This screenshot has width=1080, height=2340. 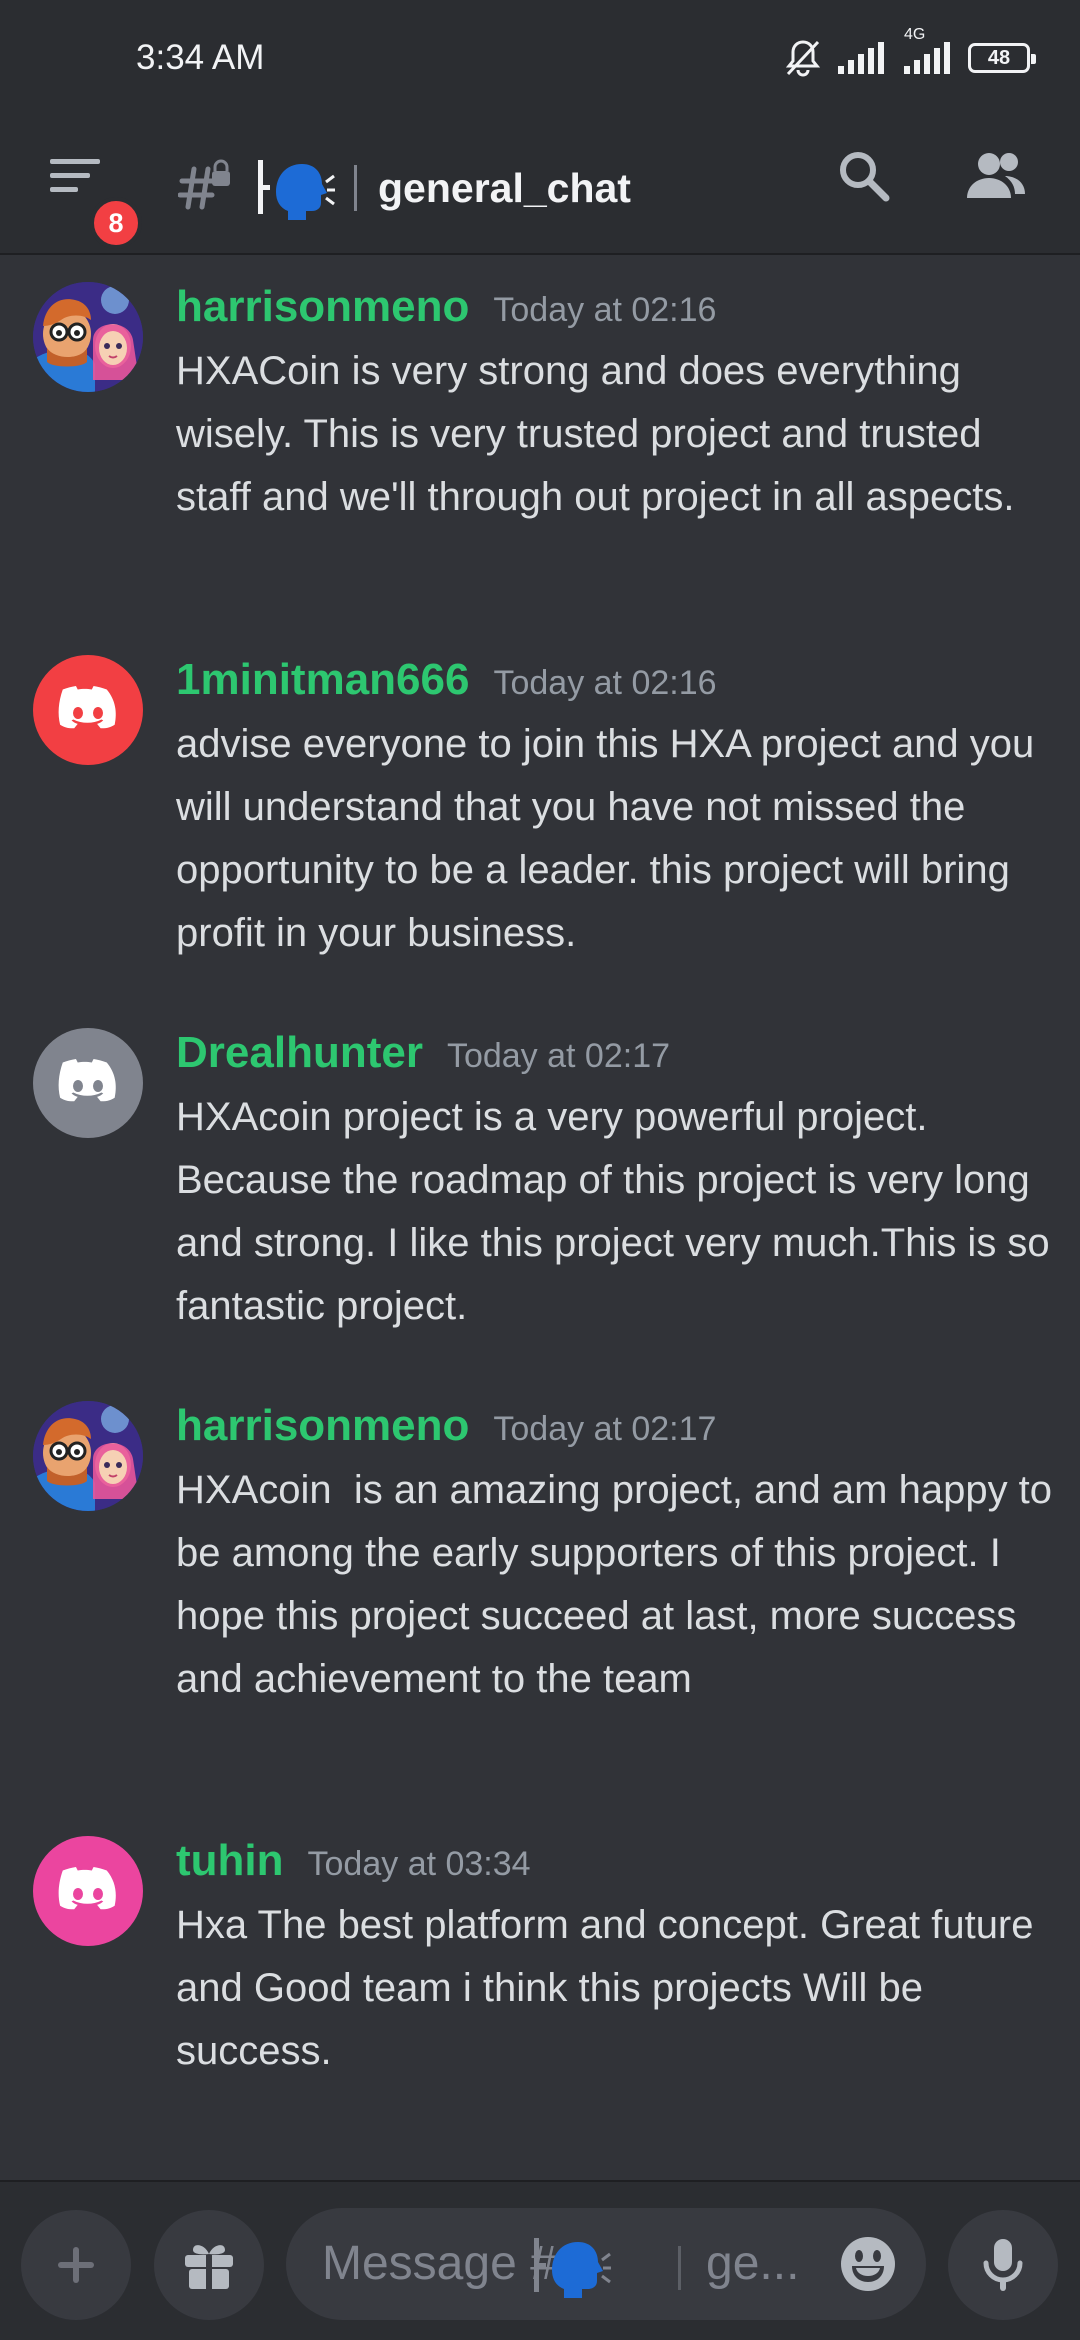 I want to click on message-header: tuhin Today at 03:34, so click(x=353, y=1861).